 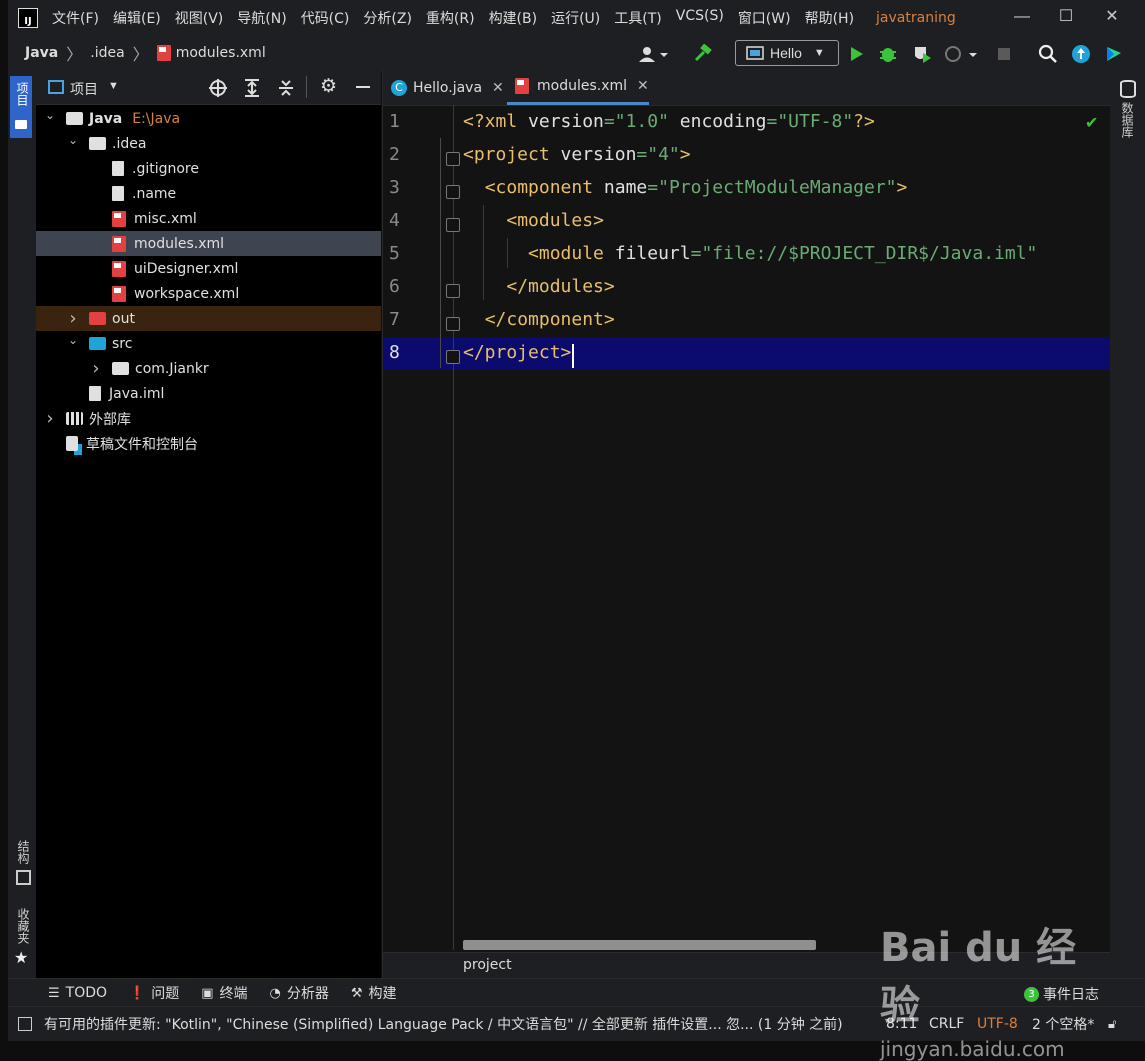 I want to click on tree-item: uiDesigner.xml, so click(x=208, y=268).